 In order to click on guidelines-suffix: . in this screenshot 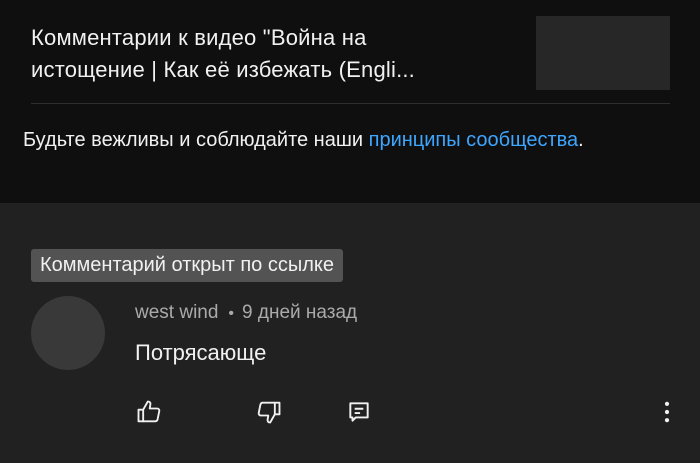, I will do `click(581, 140)`.